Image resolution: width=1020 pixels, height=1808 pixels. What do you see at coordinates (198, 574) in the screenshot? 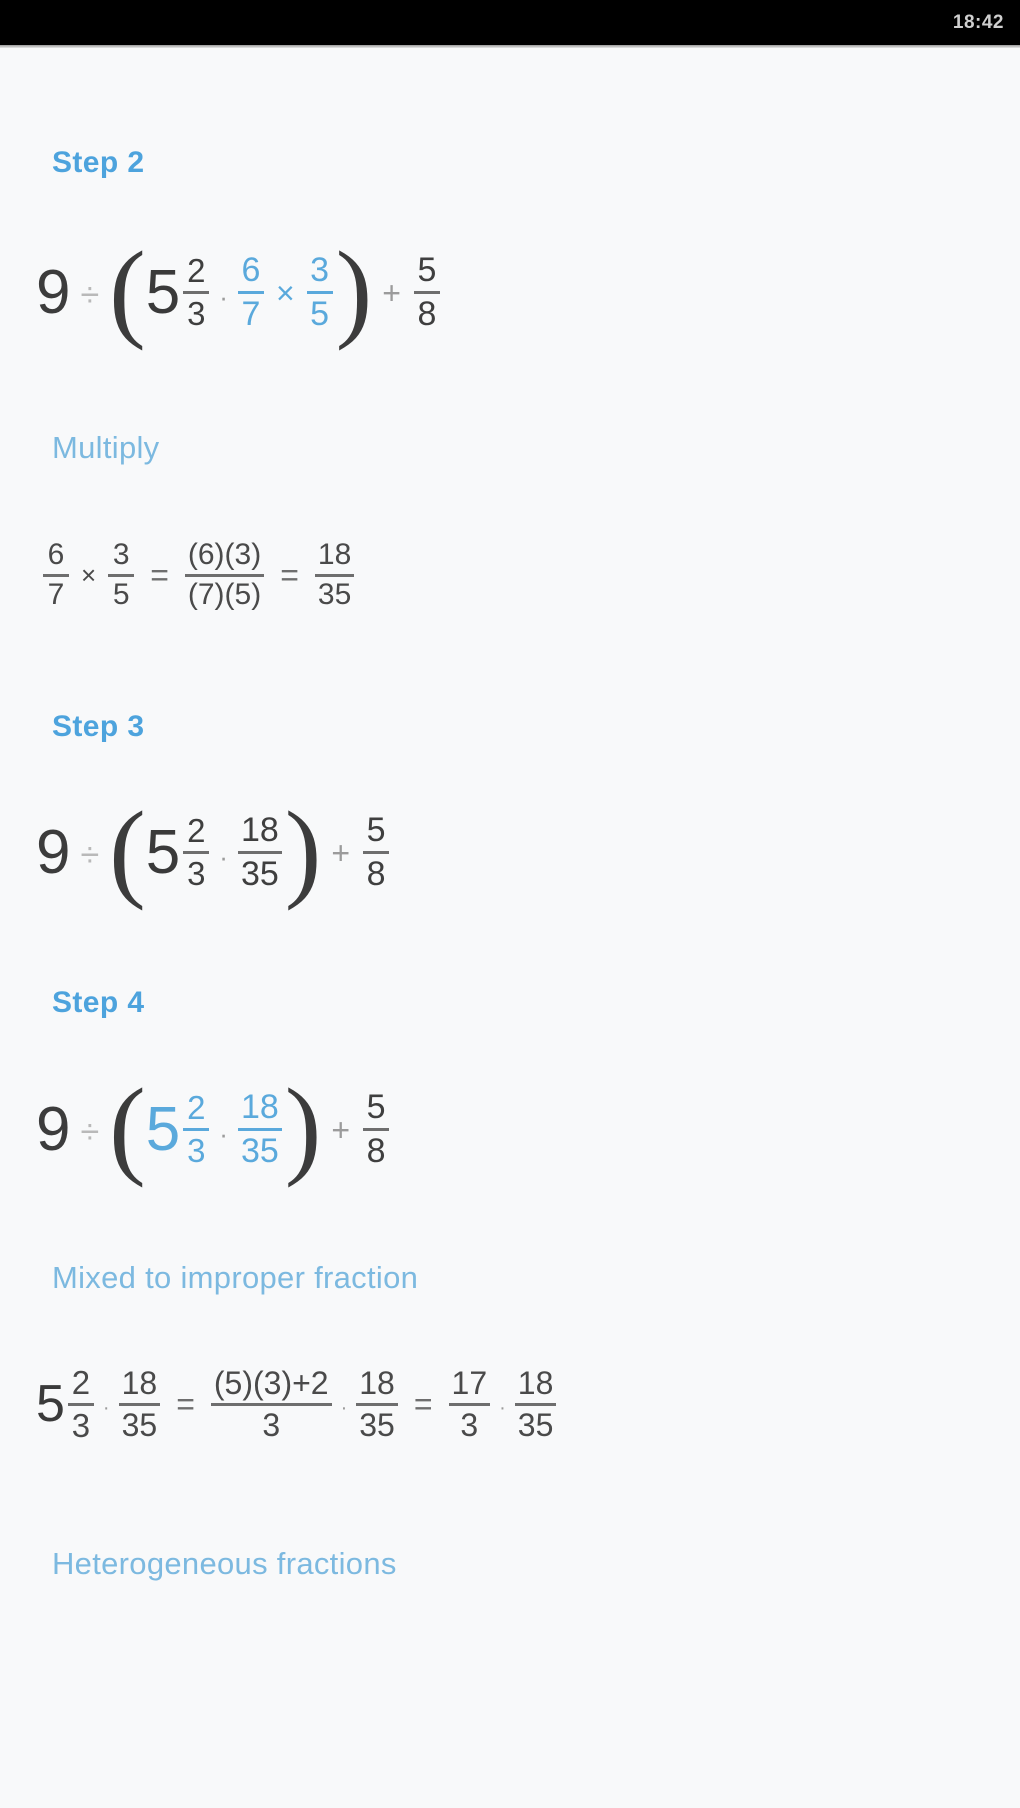
I see `multiply-expression: 6 7 × 3 5 = (6)(3) (7)(5) = 18 35` at bounding box center [198, 574].